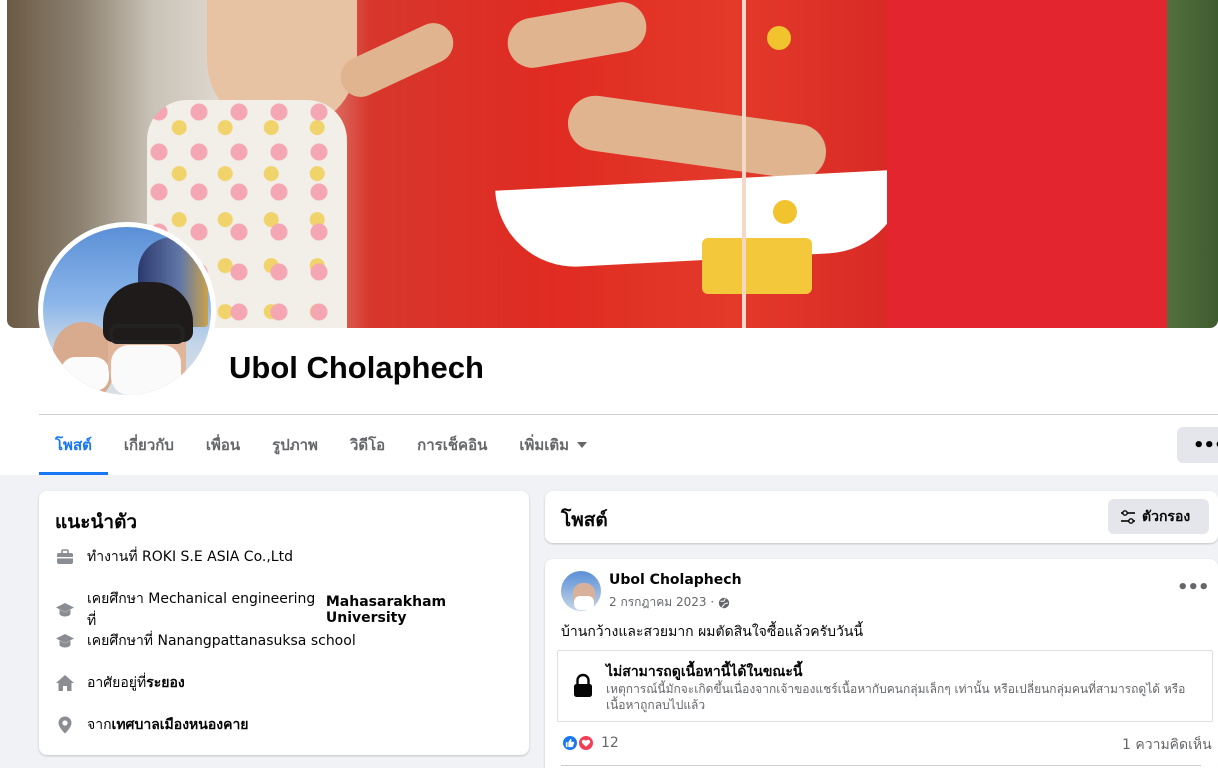 The width and height of the screenshot is (1218, 768). What do you see at coordinates (1128, 516) in the screenshot?
I see `filter-sliders-icon` at bounding box center [1128, 516].